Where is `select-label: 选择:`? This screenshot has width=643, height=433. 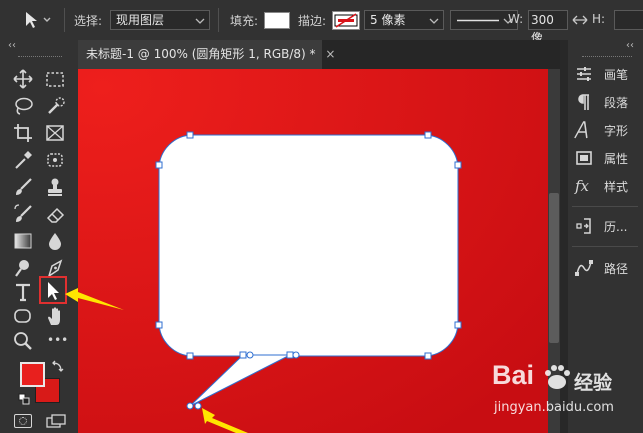
select-label: 选择: is located at coordinates (88, 21).